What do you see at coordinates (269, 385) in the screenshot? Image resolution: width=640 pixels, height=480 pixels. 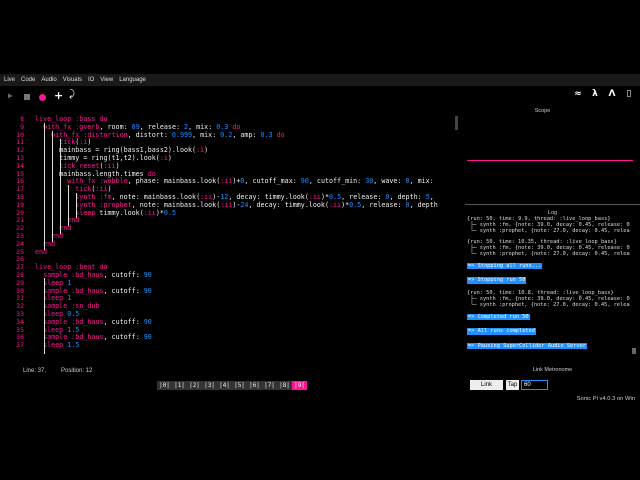 I see `buffer-tab-7: |7|` at bounding box center [269, 385].